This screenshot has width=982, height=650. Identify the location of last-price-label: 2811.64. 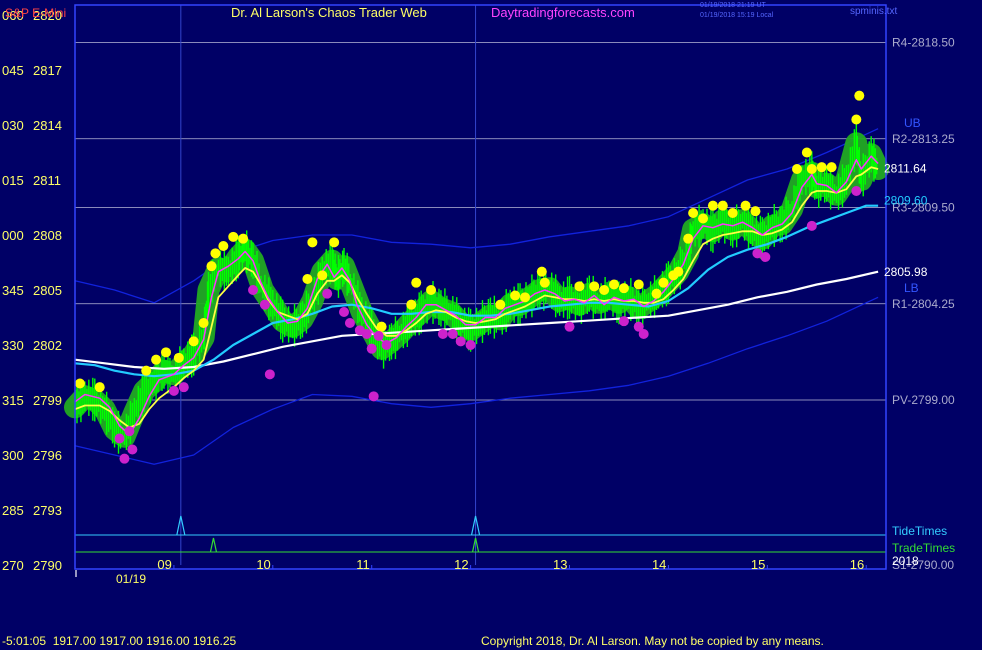
(905, 168).